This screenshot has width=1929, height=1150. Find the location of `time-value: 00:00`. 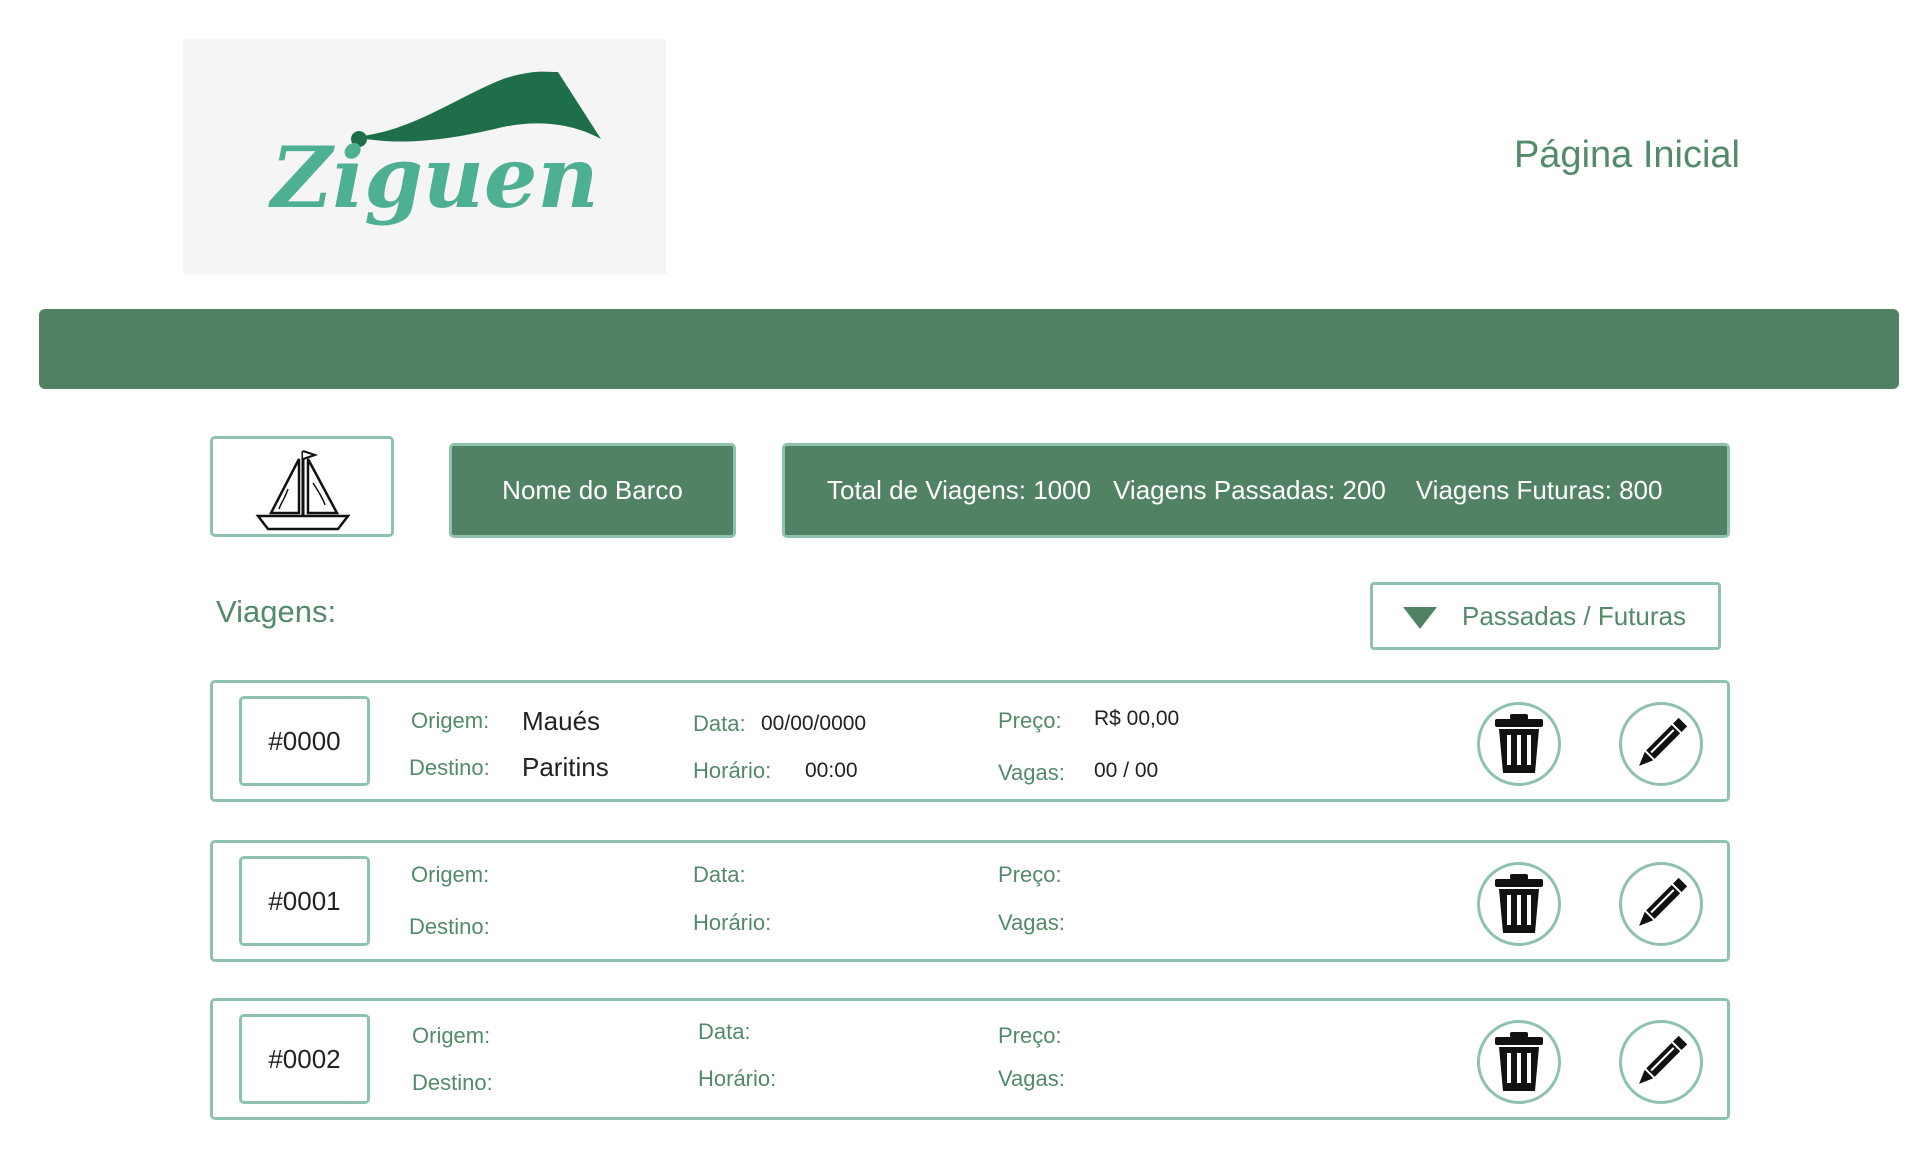

time-value: 00:00 is located at coordinates (831, 770).